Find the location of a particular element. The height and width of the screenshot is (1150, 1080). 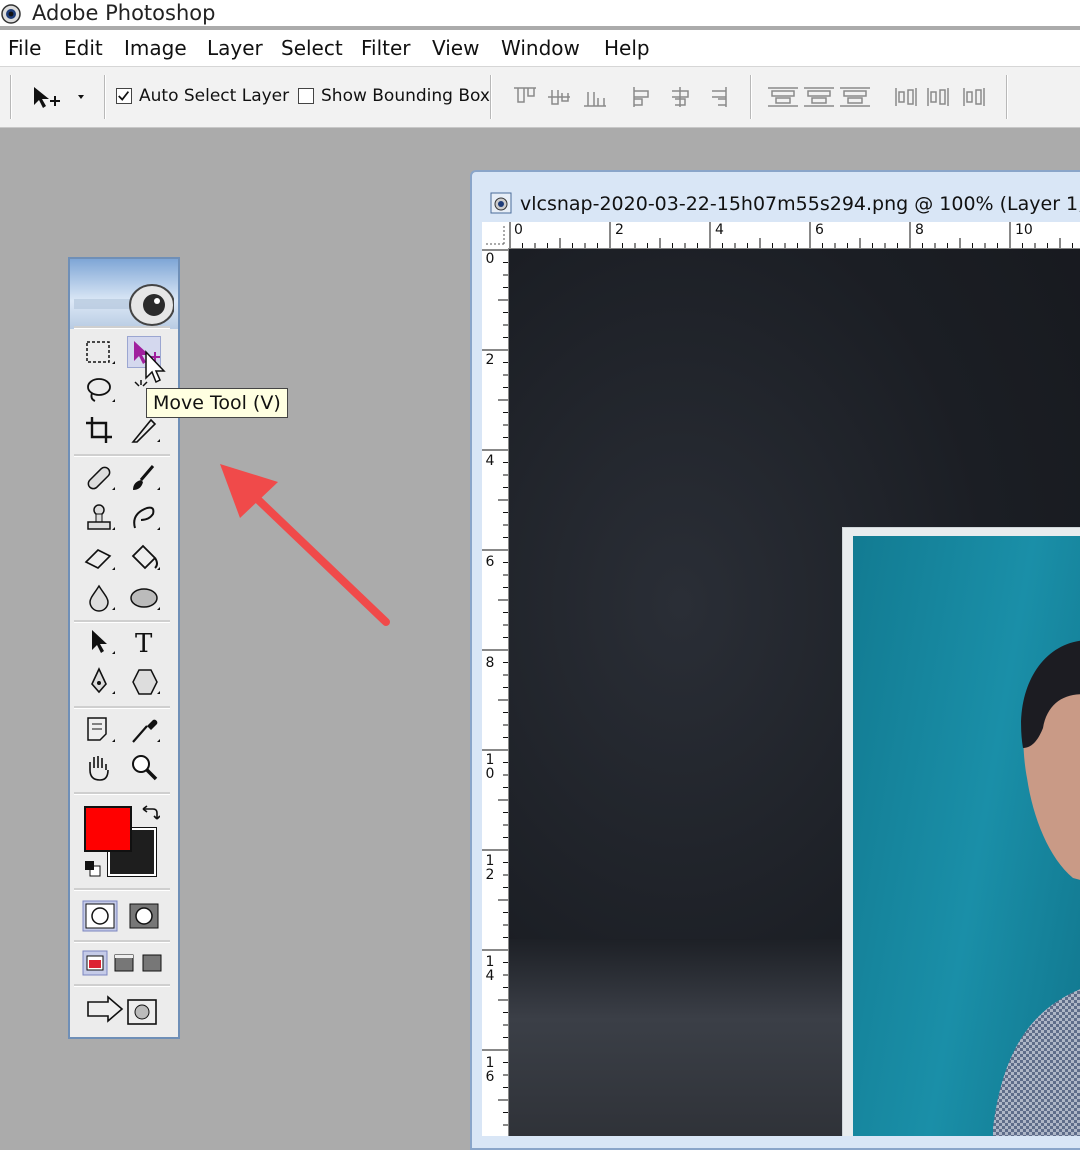

notes-tool is located at coordinates (99, 730).